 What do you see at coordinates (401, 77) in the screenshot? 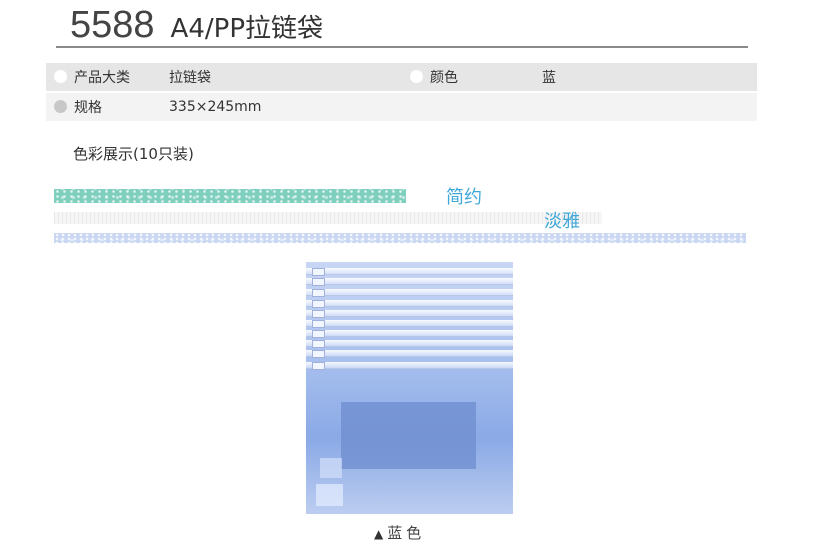
I see `spec-row-category: 产品大类 拉链袋 颜色 蓝` at bounding box center [401, 77].